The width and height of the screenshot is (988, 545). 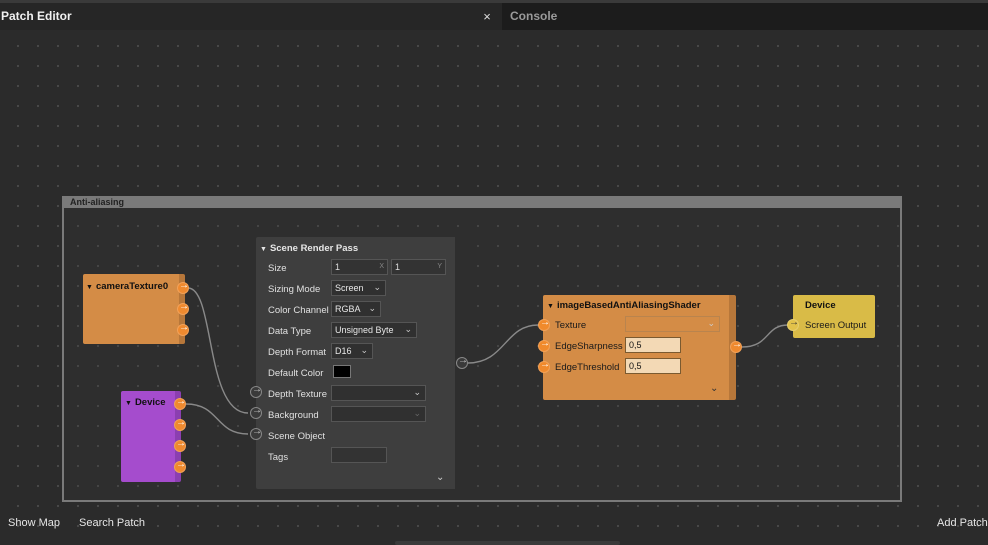 What do you see at coordinates (653, 366) in the screenshot?
I see `edge-threshold-input: 0,5` at bounding box center [653, 366].